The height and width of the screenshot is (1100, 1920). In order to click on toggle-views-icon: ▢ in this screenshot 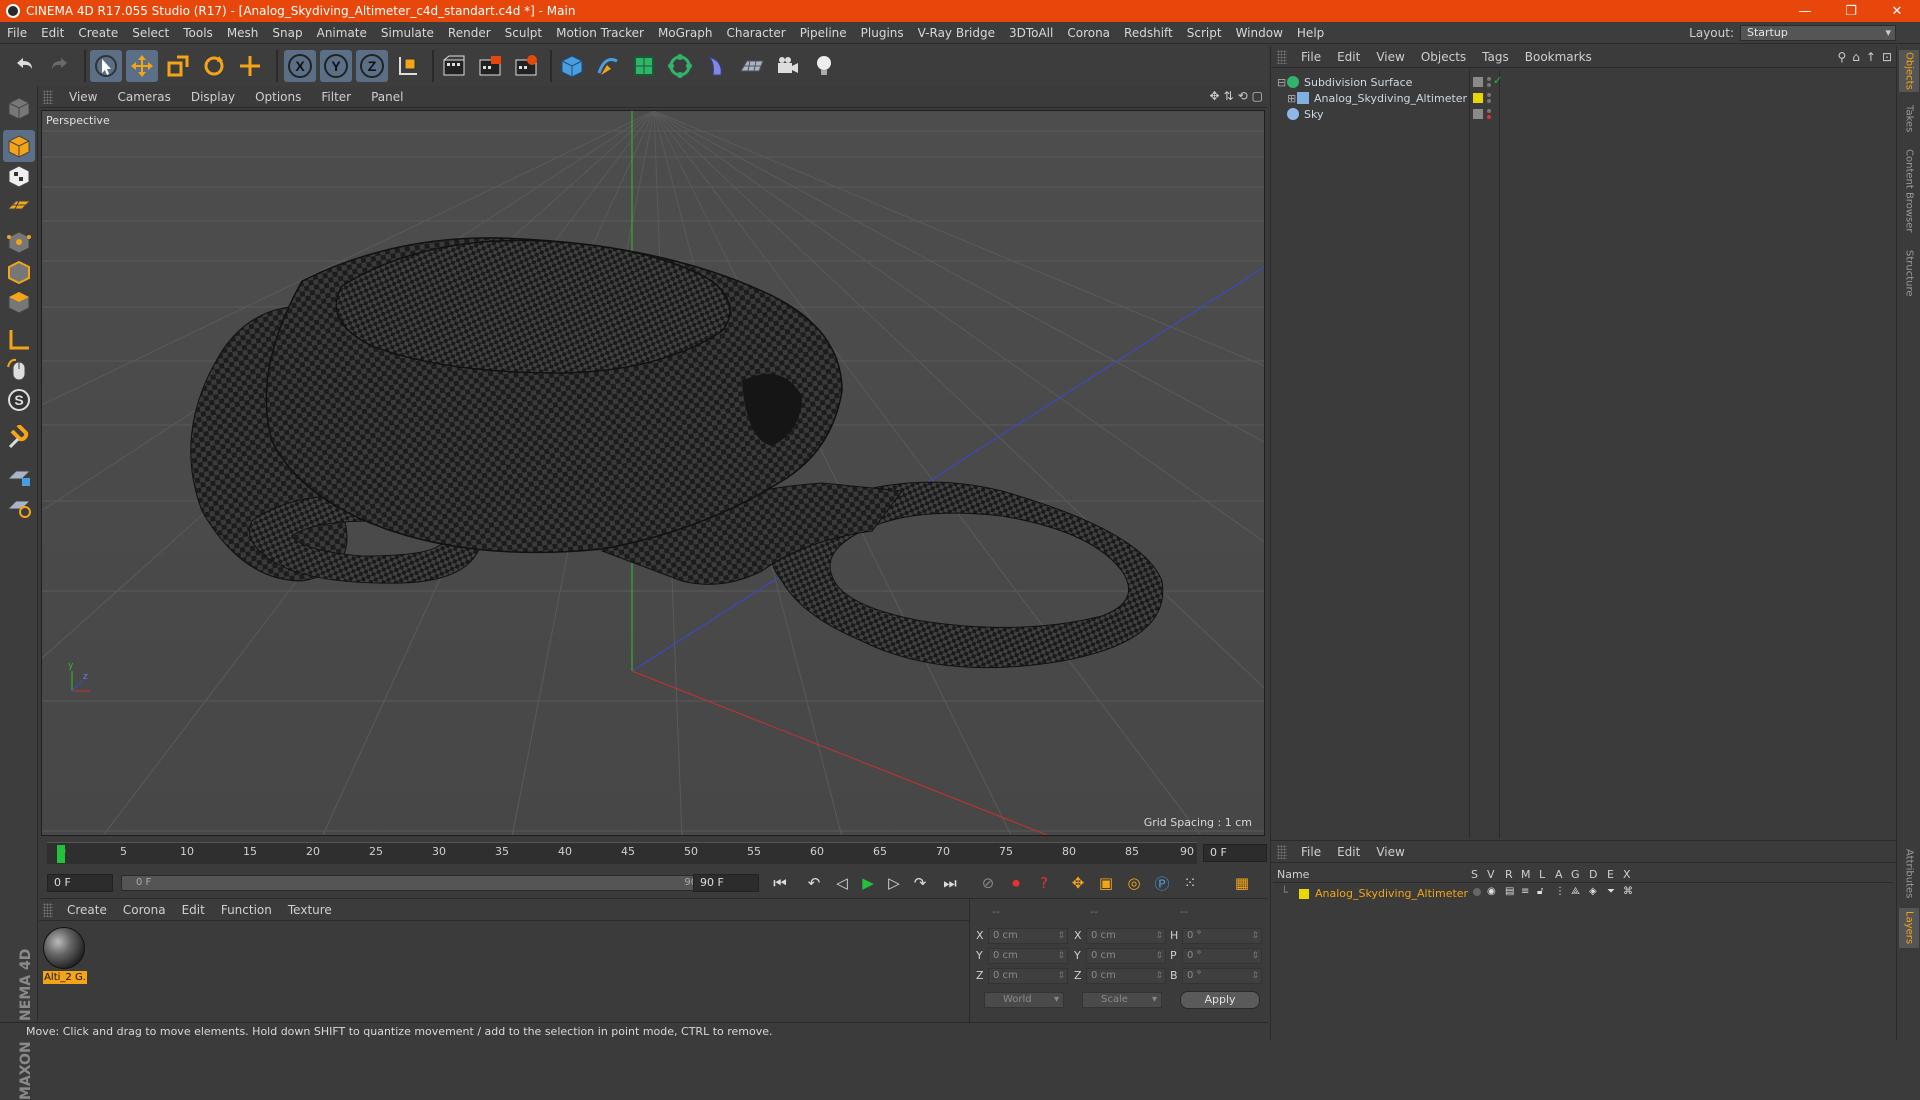, I will do `click(1257, 96)`.